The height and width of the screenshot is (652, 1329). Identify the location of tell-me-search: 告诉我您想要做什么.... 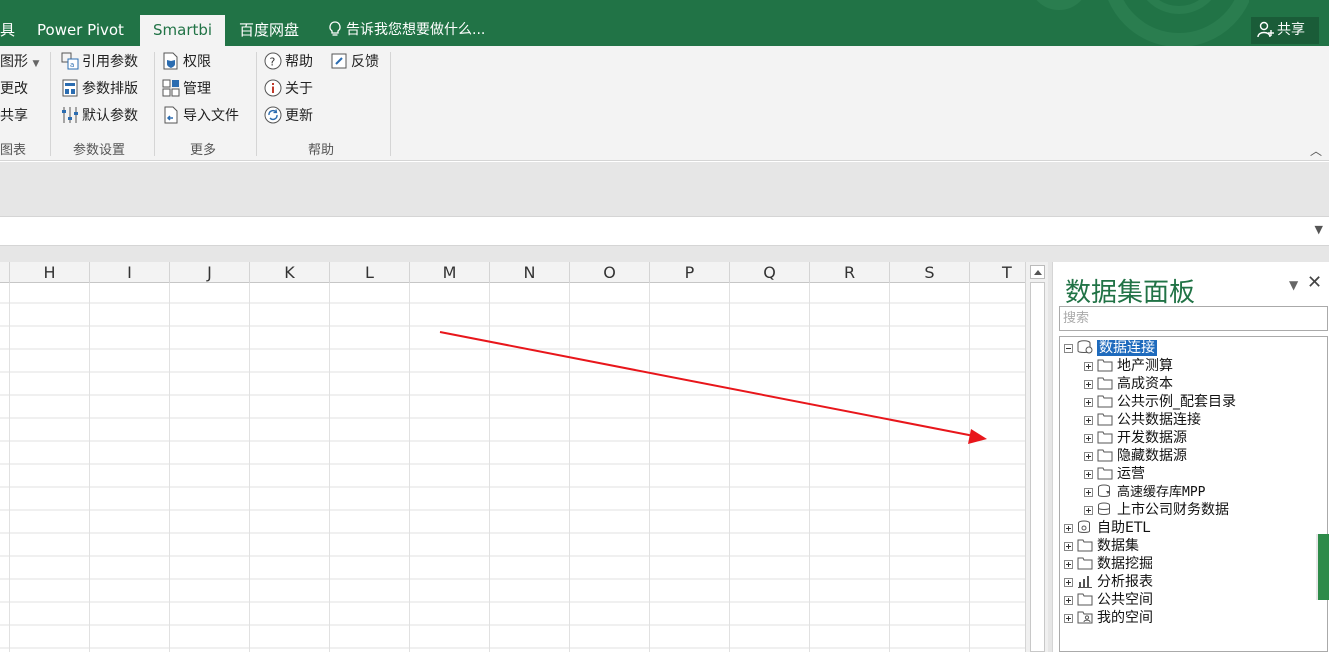
(406, 30).